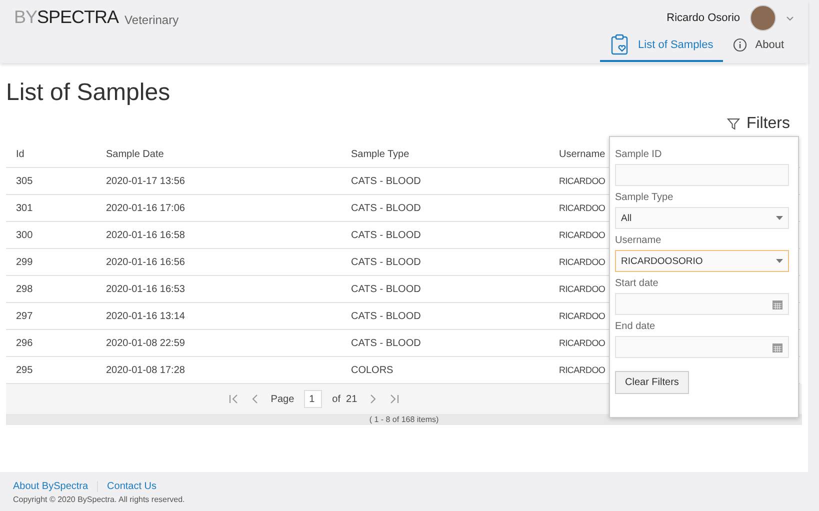  Describe the element at coordinates (638, 240) in the screenshot. I see `field-label: Username` at that location.